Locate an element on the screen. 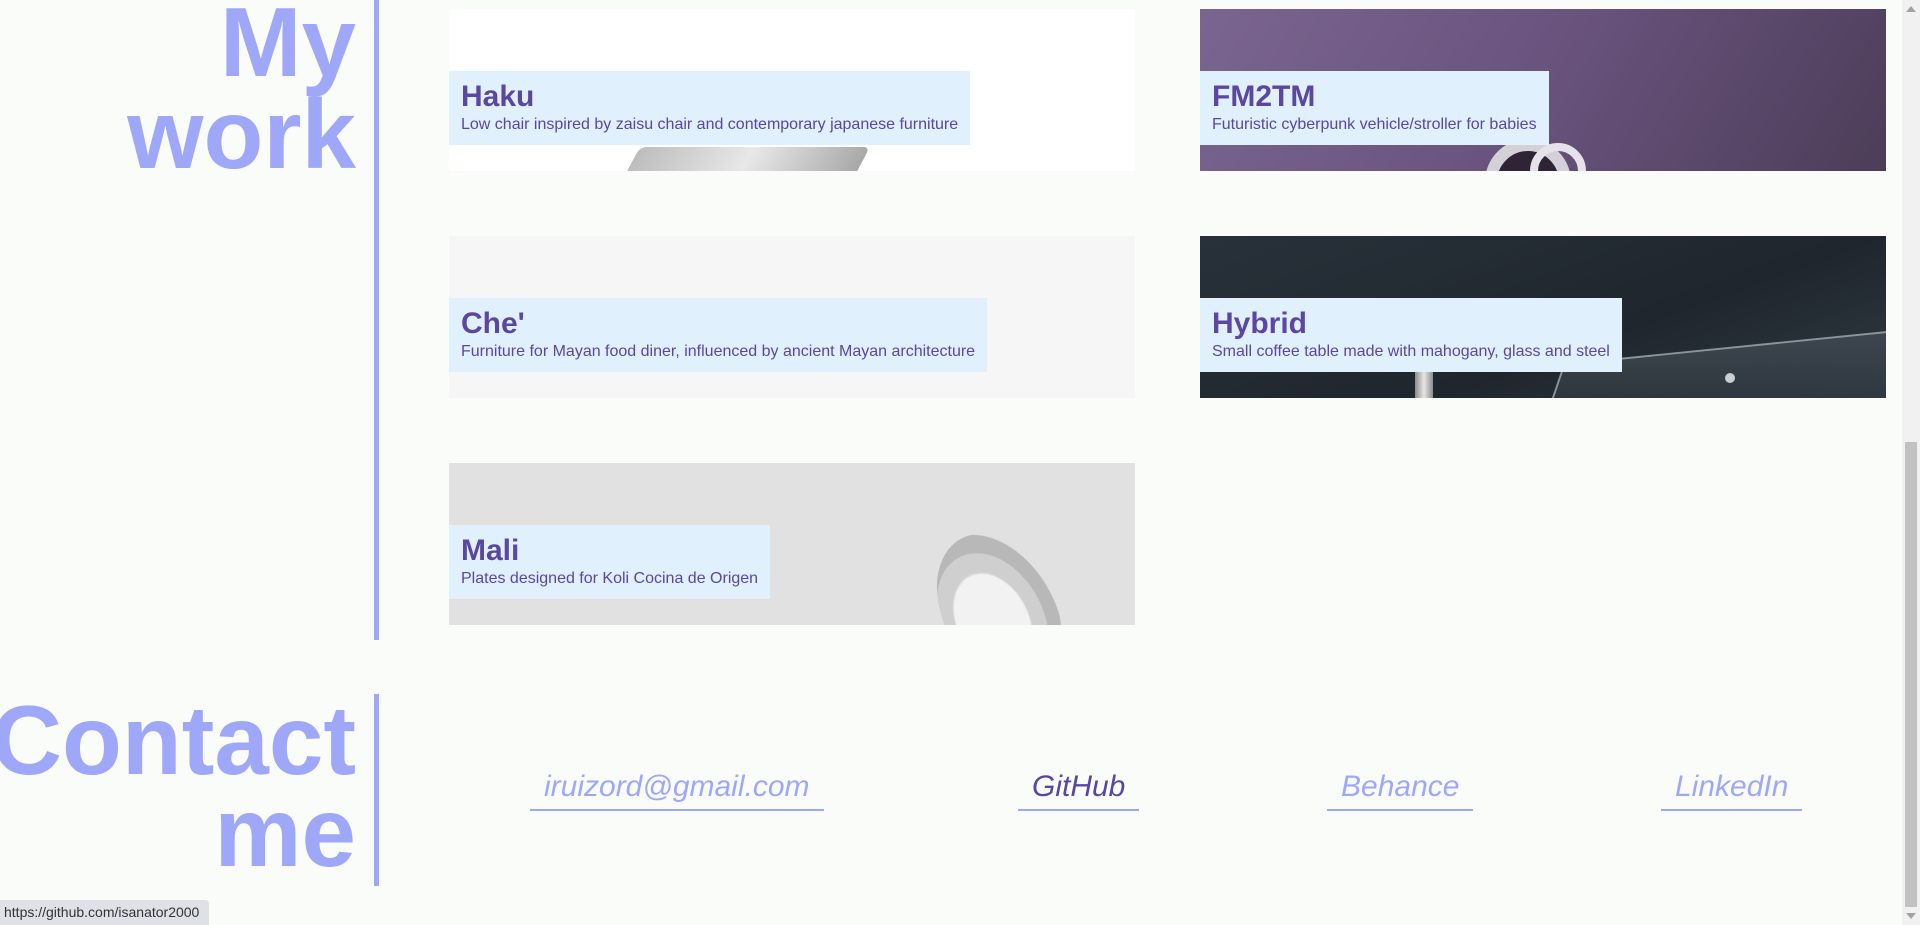 The width and height of the screenshot is (1920, 925). github-link: GitHub is located at coordinates (1079, 790).